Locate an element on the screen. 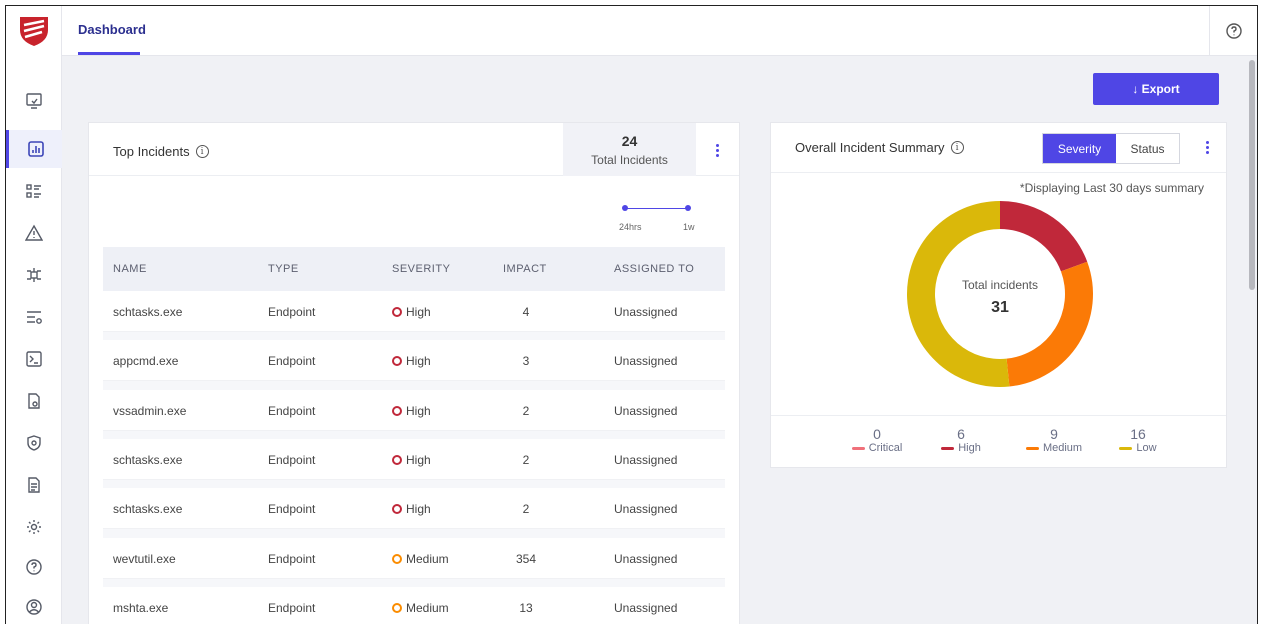  active-tab-indicator is located at coordinates (109, 53).